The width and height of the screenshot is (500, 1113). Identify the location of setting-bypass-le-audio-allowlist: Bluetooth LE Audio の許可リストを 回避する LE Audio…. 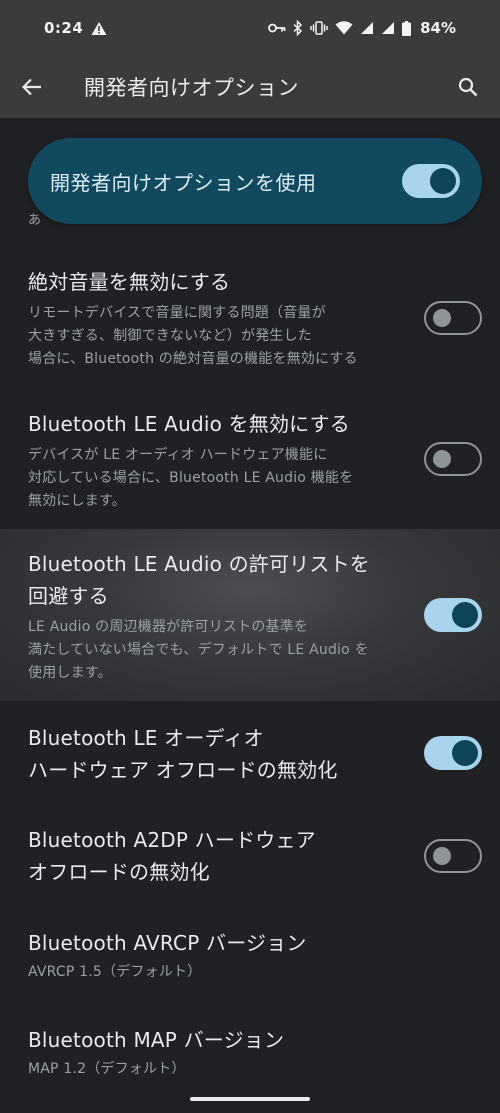
(250, 619).